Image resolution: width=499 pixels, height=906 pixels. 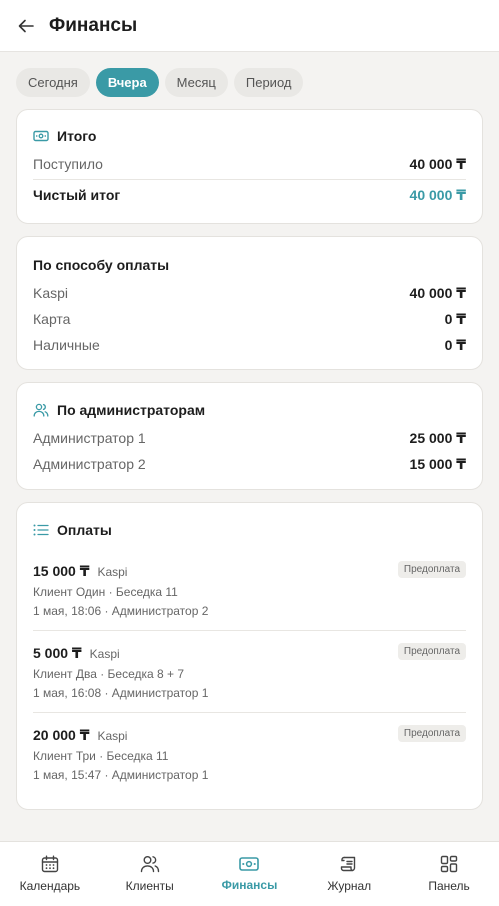 What do you see at coordinates (101, 265) in the screenshot?
I see `by-method-title: По способу оплаты` at bounding box center [101, 265].